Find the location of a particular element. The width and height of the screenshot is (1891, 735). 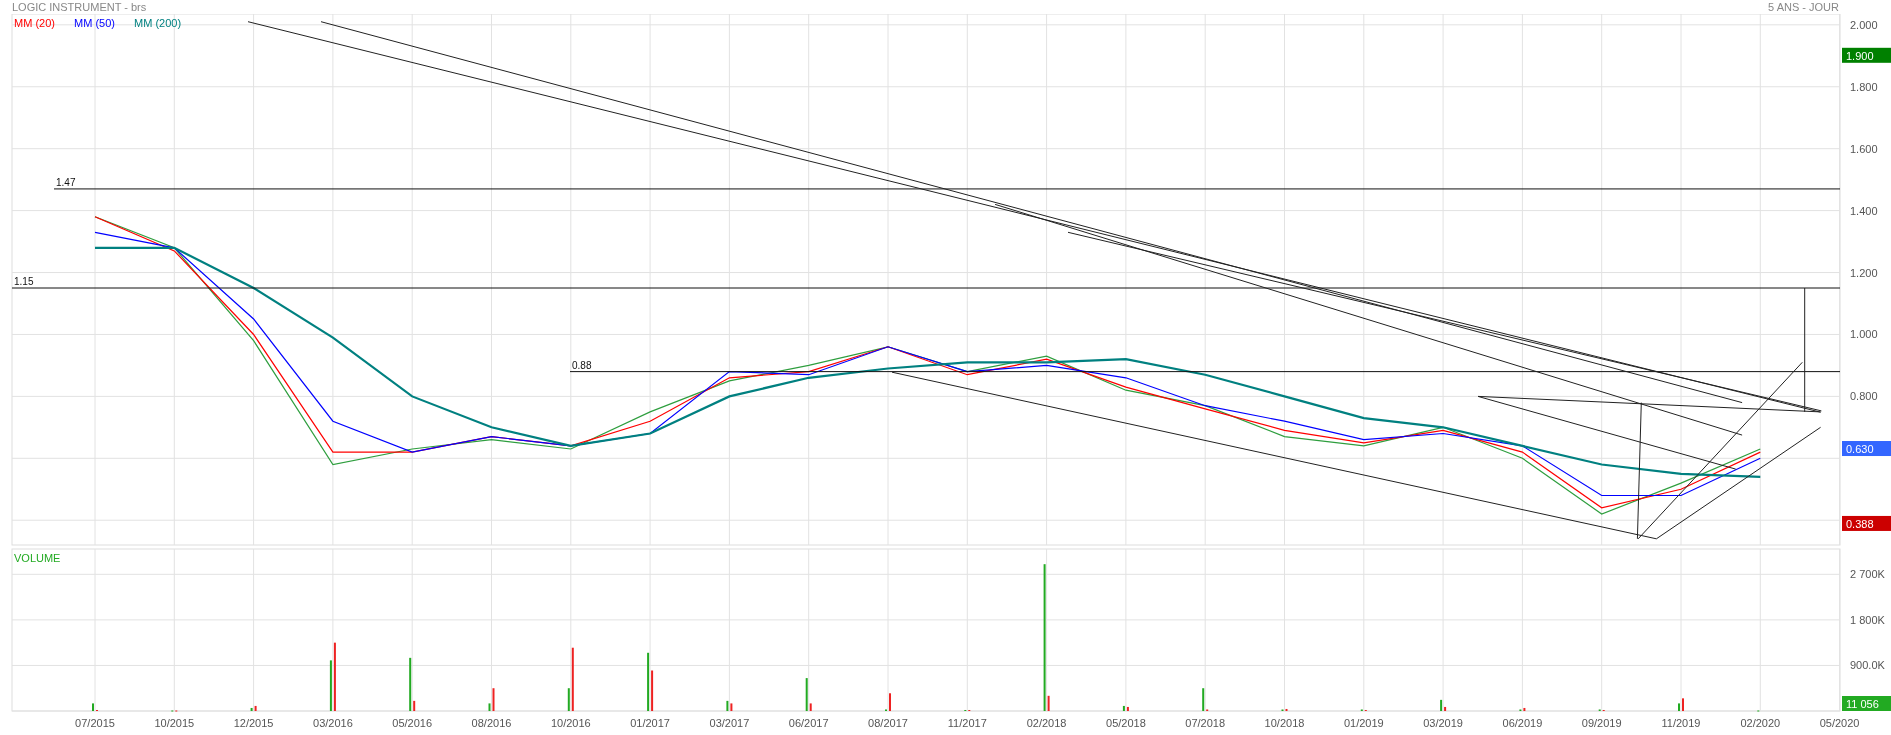

axis-label: 02/2020 is located at coordinates (1760, 723).